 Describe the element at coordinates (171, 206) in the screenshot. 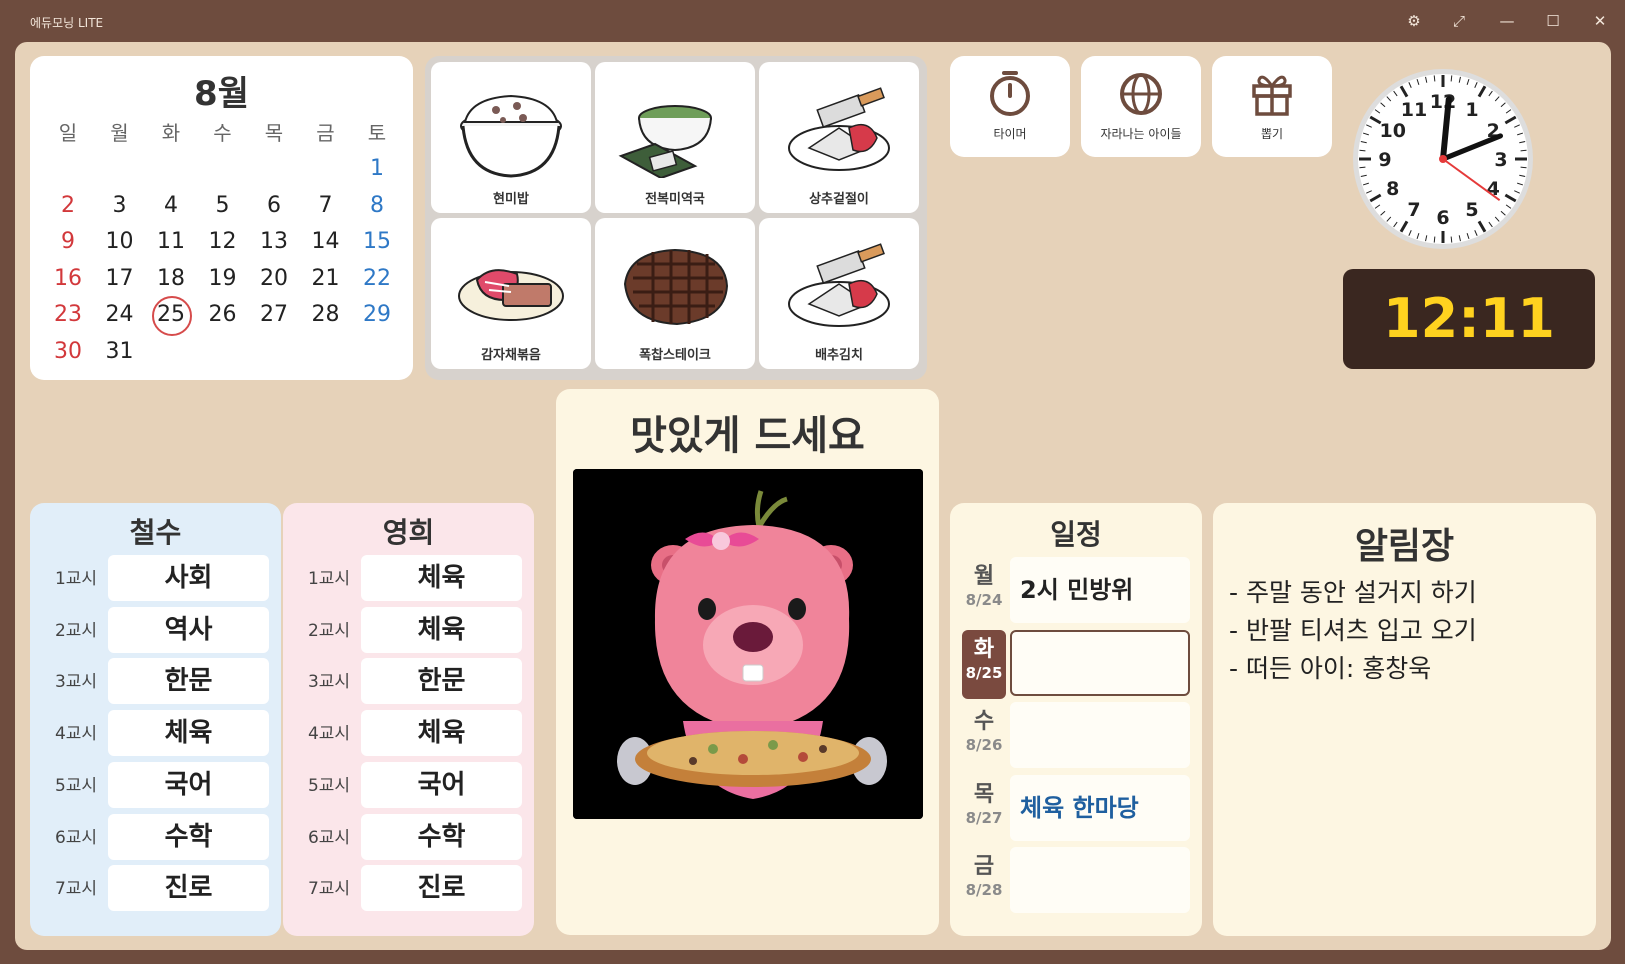

I see `calendar-day: 4` at that location.